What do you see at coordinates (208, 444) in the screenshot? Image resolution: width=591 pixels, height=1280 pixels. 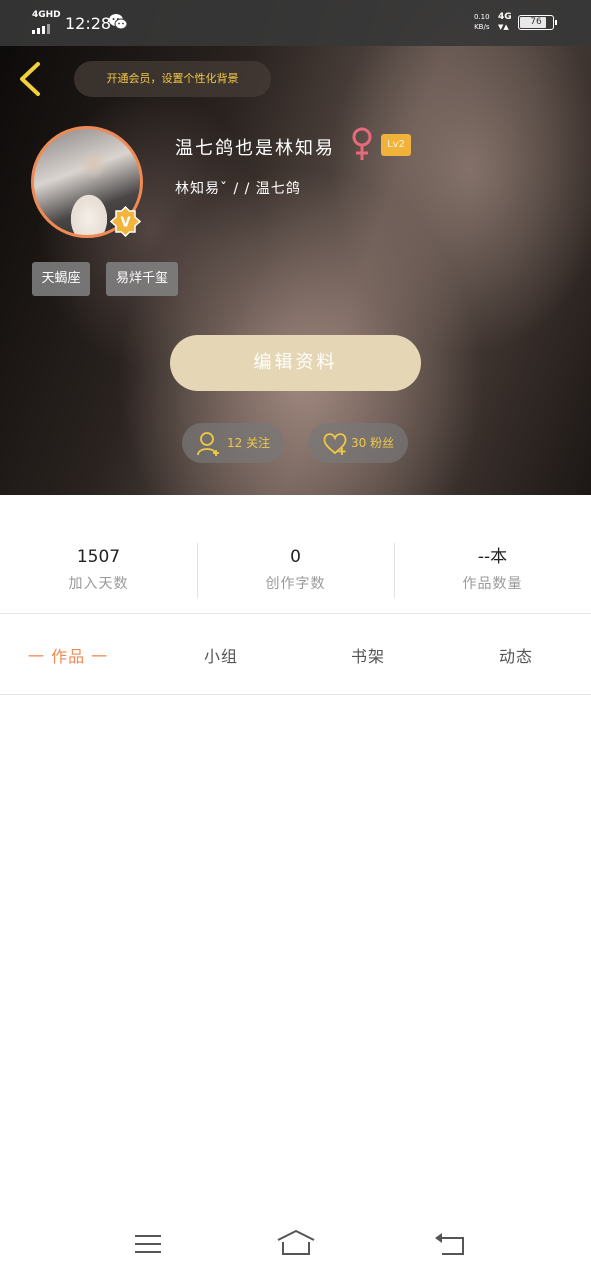 I see `add-user-icon` at bounding box center [208, 444].